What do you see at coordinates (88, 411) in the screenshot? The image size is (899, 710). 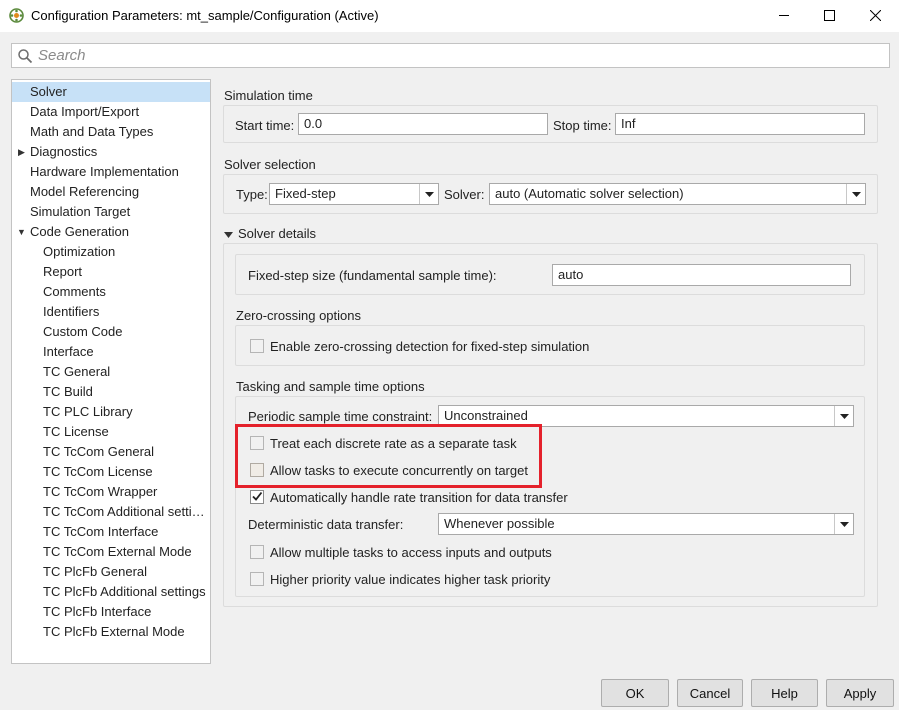 I see `tree-item-label: TC PLC Library` at bounding box center [88, 411].